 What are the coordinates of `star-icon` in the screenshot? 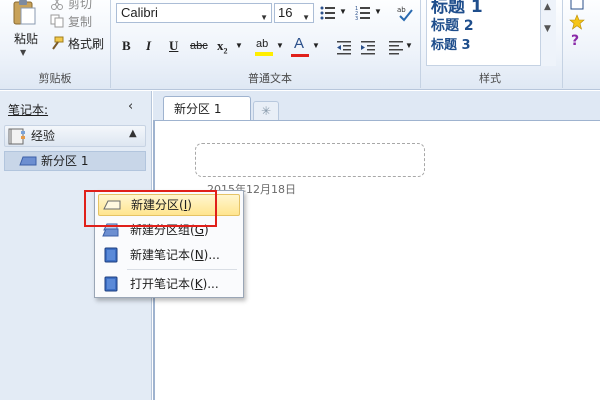 It's located at (577, 22).